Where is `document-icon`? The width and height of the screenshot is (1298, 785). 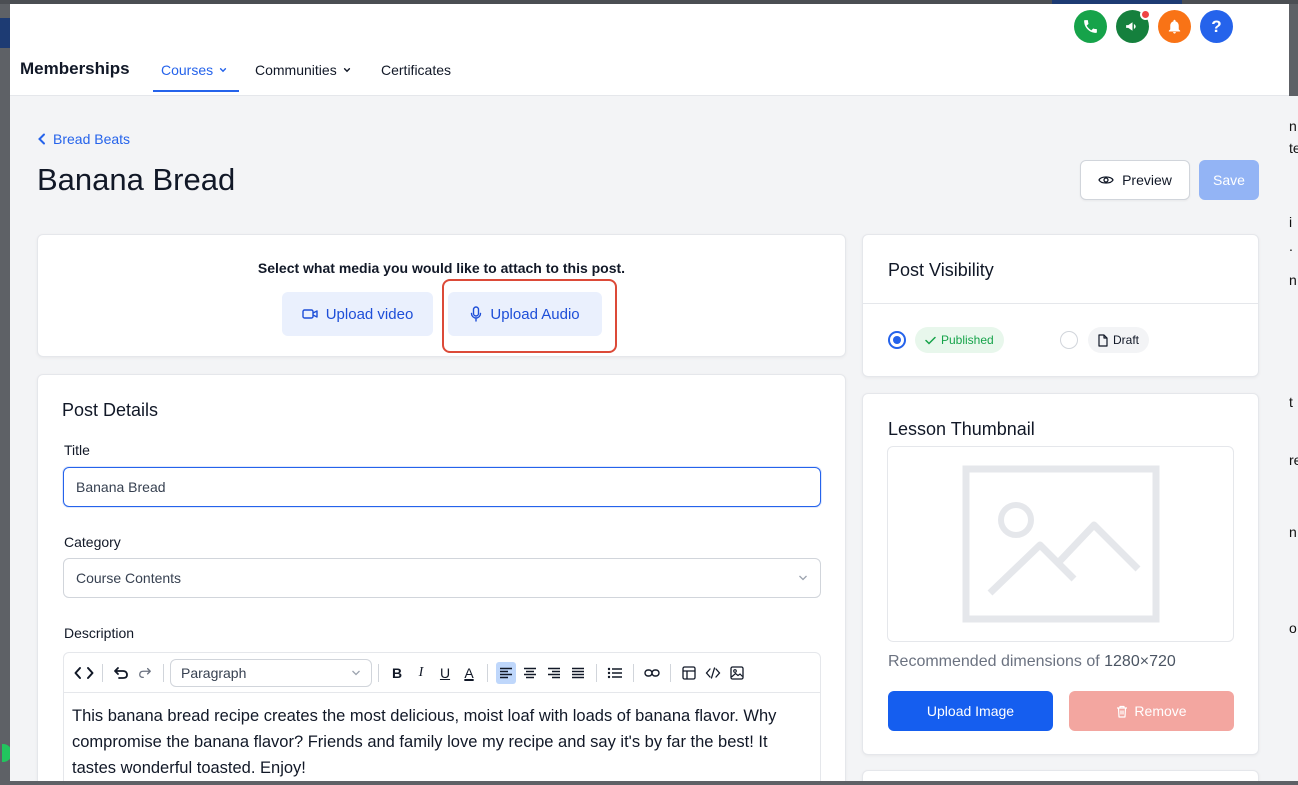 document-icon is located at coordinates (1103, 340).